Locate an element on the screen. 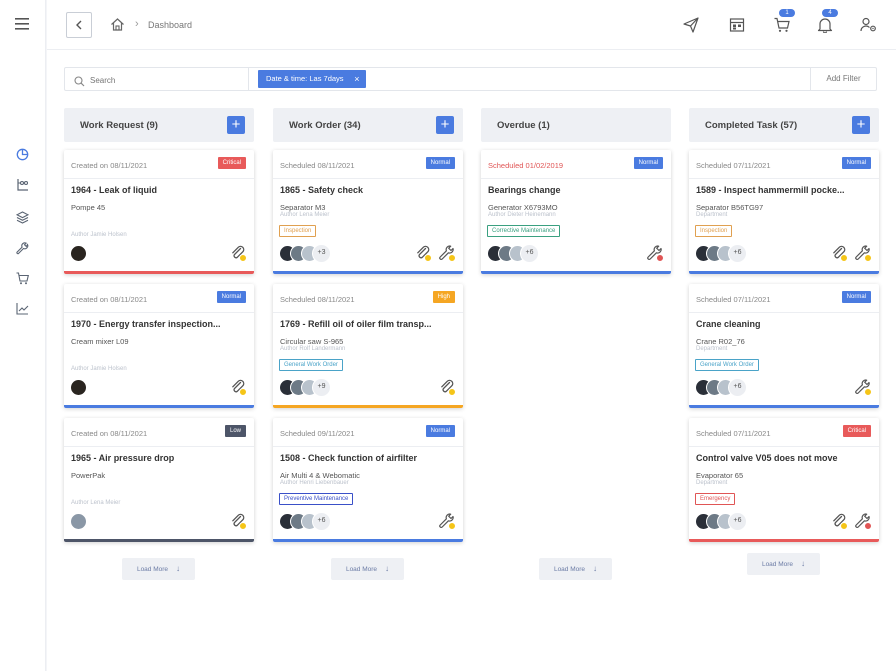 The width and height of the screenshot is (896, 671). category-tag: Emergency is located at coordinates (715, 499).